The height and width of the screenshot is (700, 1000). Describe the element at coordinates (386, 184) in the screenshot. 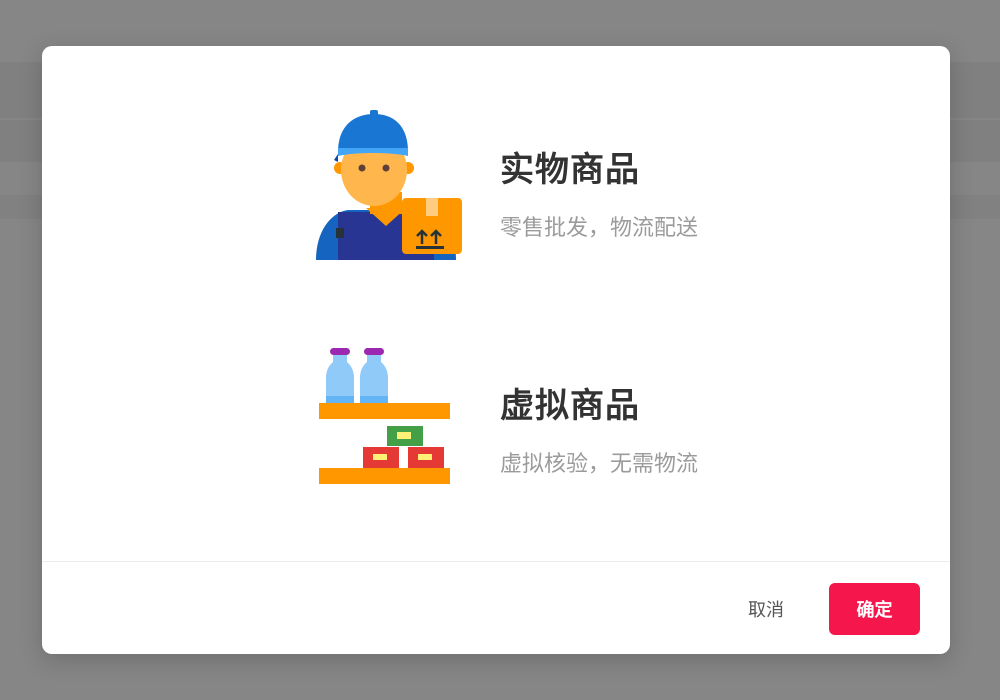

I see `delivery-worker-icon` at that location.